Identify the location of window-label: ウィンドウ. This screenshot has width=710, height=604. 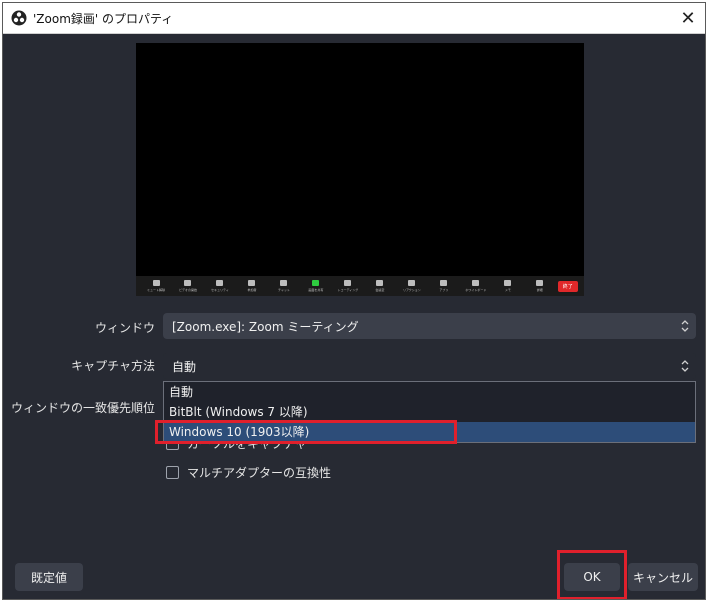
(124, 328).